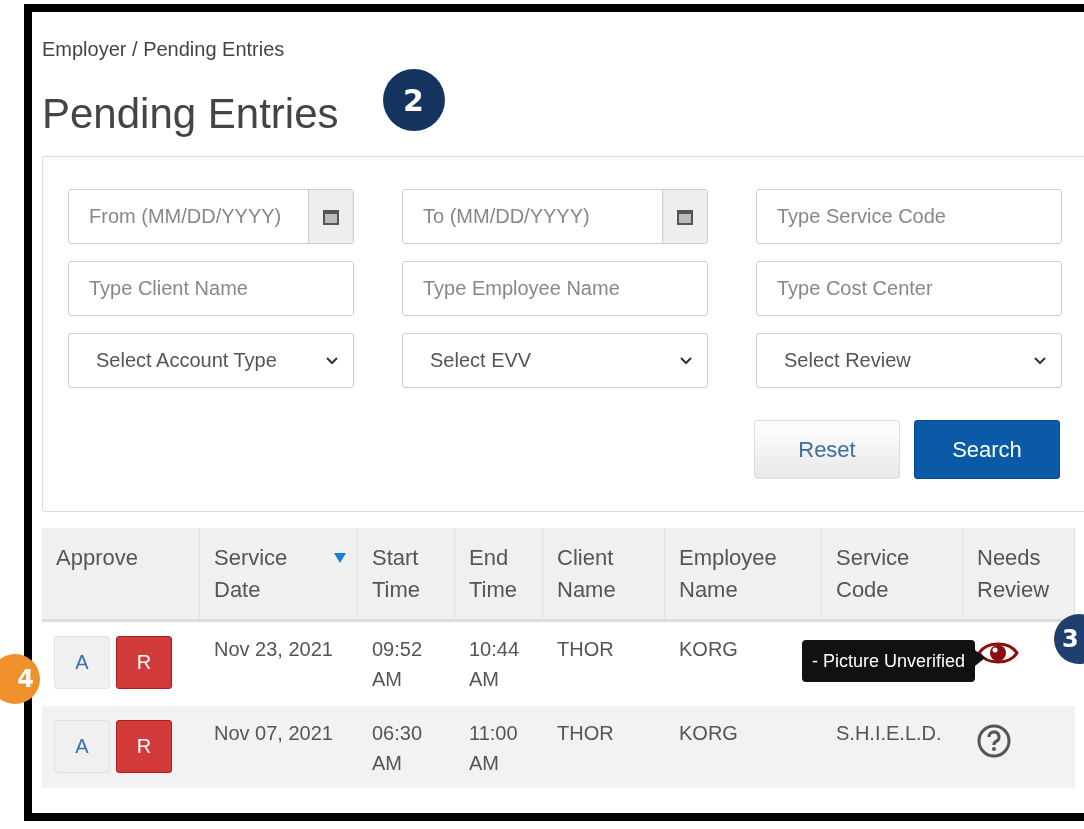 The image size is (1084, 829). What do you see at coordinates (555, 288) in the screenshot?
I see `text-field: Type Employee Name` at bounding box center [555, 288].